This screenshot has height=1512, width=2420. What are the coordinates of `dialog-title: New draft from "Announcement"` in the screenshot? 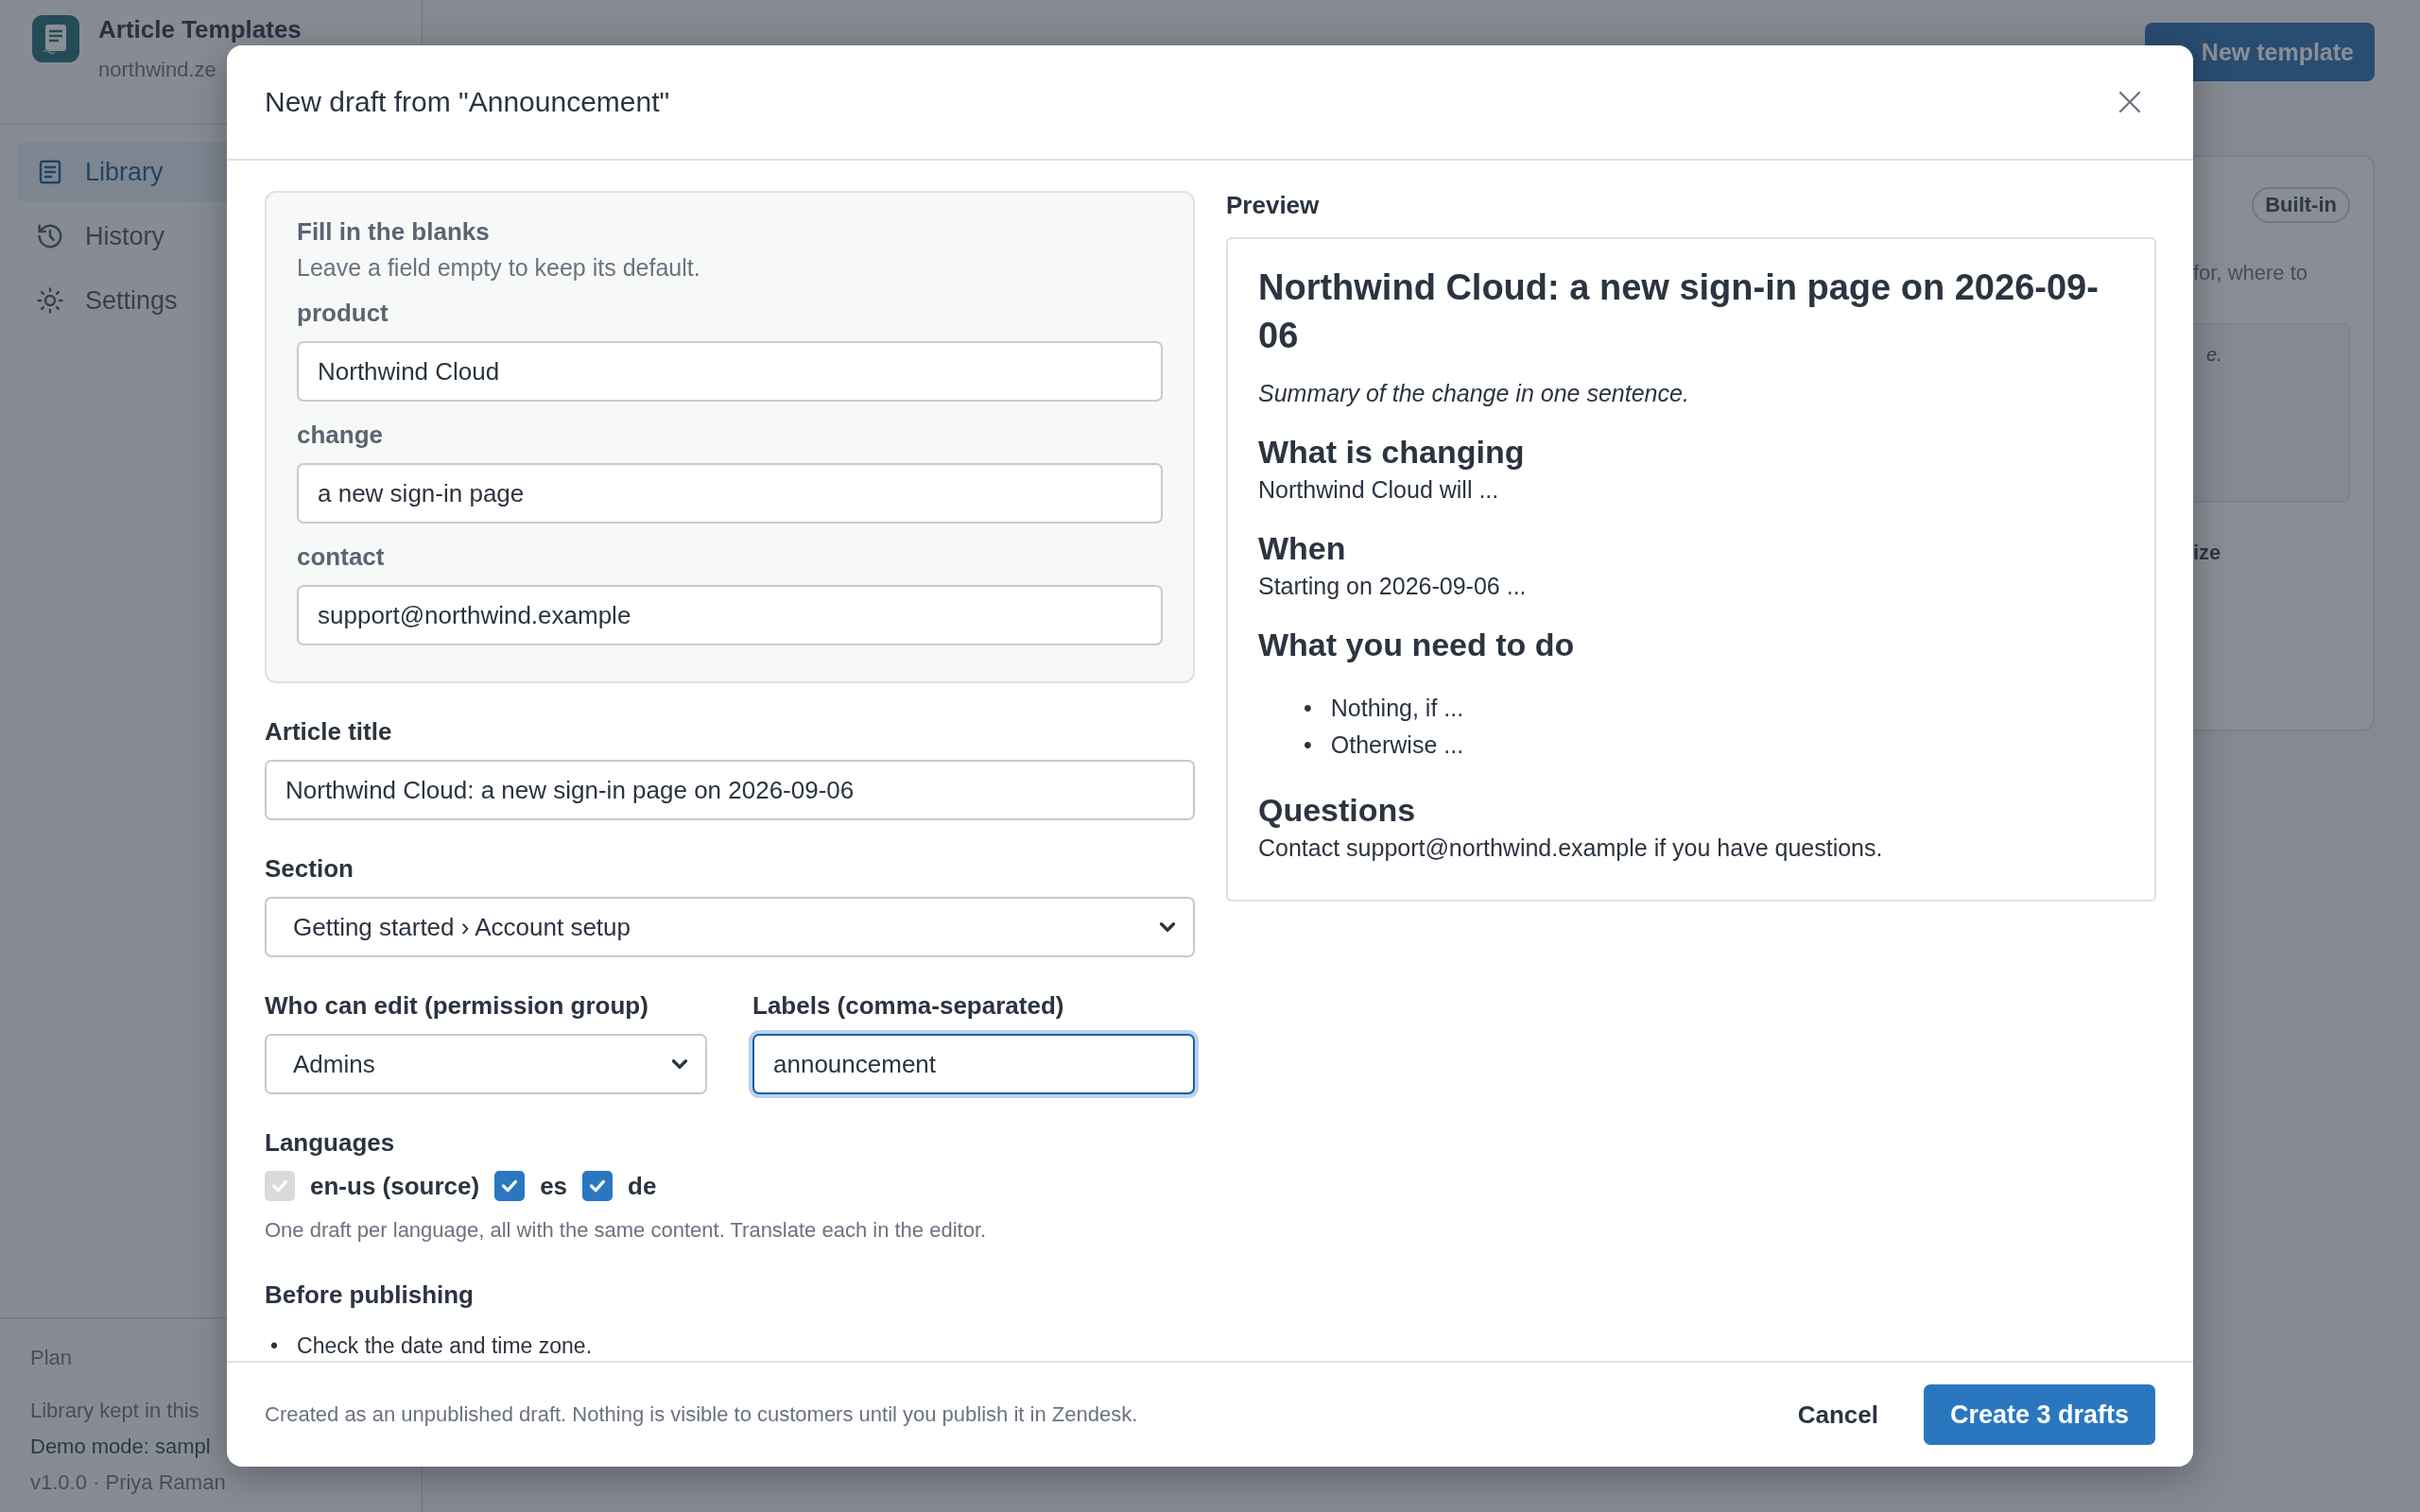 It's located at (467, 102).